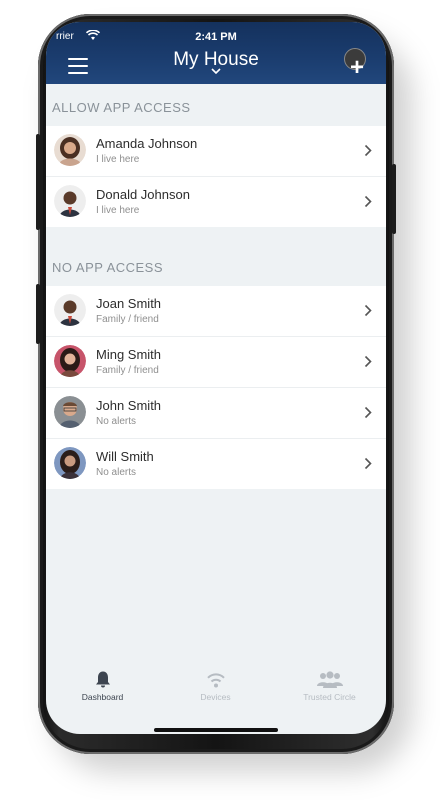 This screenshot has width=440, height=800. What do you see at coordinates (102, 679) in the screenshot?
I see `bell-icon` at bounding box center [102, 679].